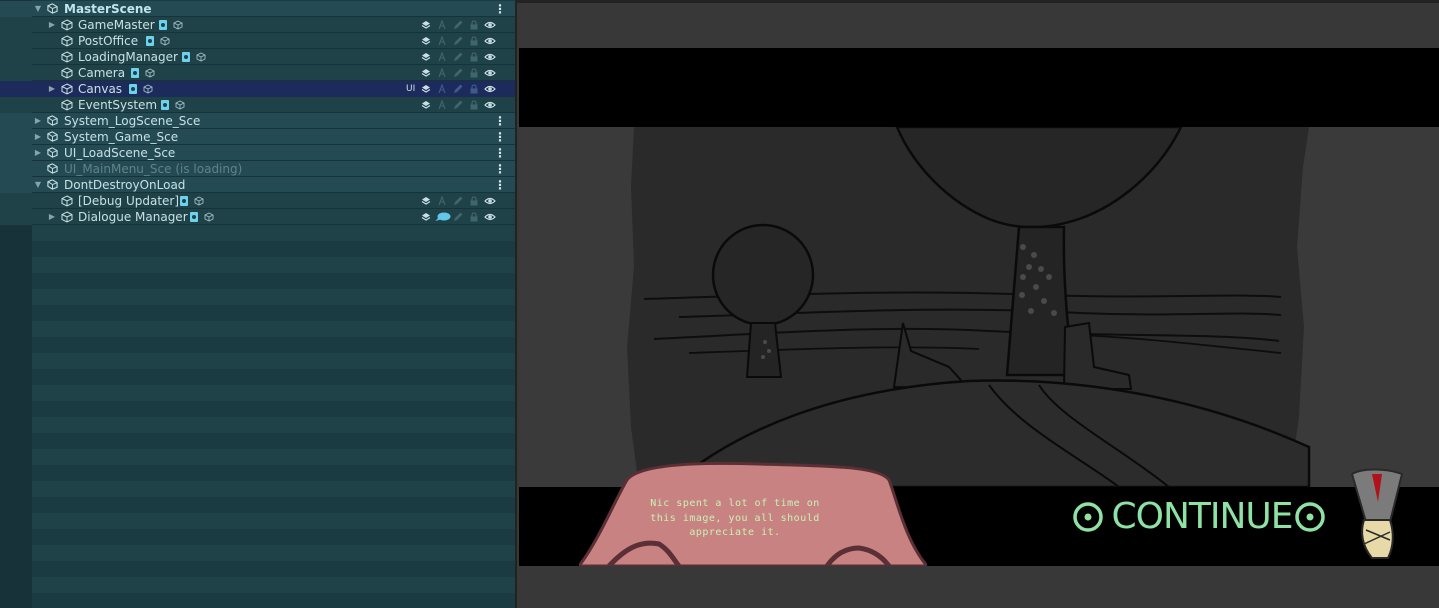  I want to click on gameobject-label: GameMaster, so click(116, 25).